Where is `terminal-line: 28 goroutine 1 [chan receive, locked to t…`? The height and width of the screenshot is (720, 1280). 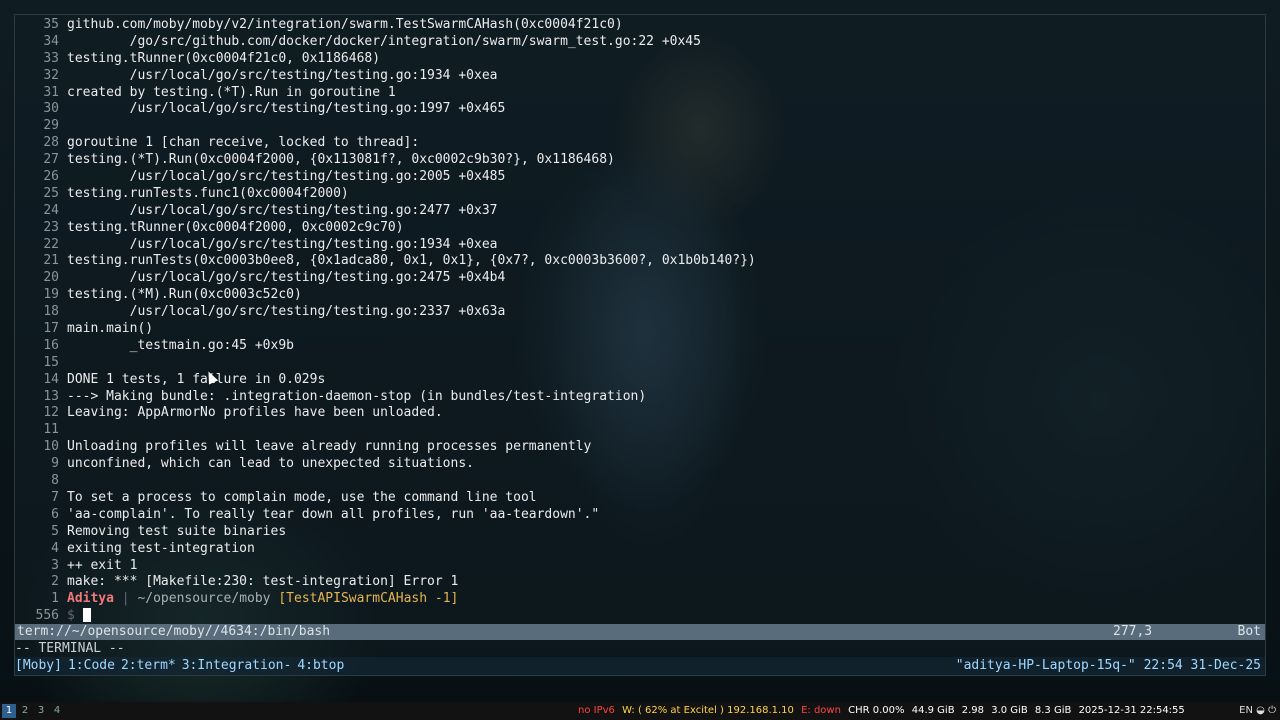 terminal-line: 28 goroutine 1 [chan receive, locked to t… is located at coordinates (640, 143).